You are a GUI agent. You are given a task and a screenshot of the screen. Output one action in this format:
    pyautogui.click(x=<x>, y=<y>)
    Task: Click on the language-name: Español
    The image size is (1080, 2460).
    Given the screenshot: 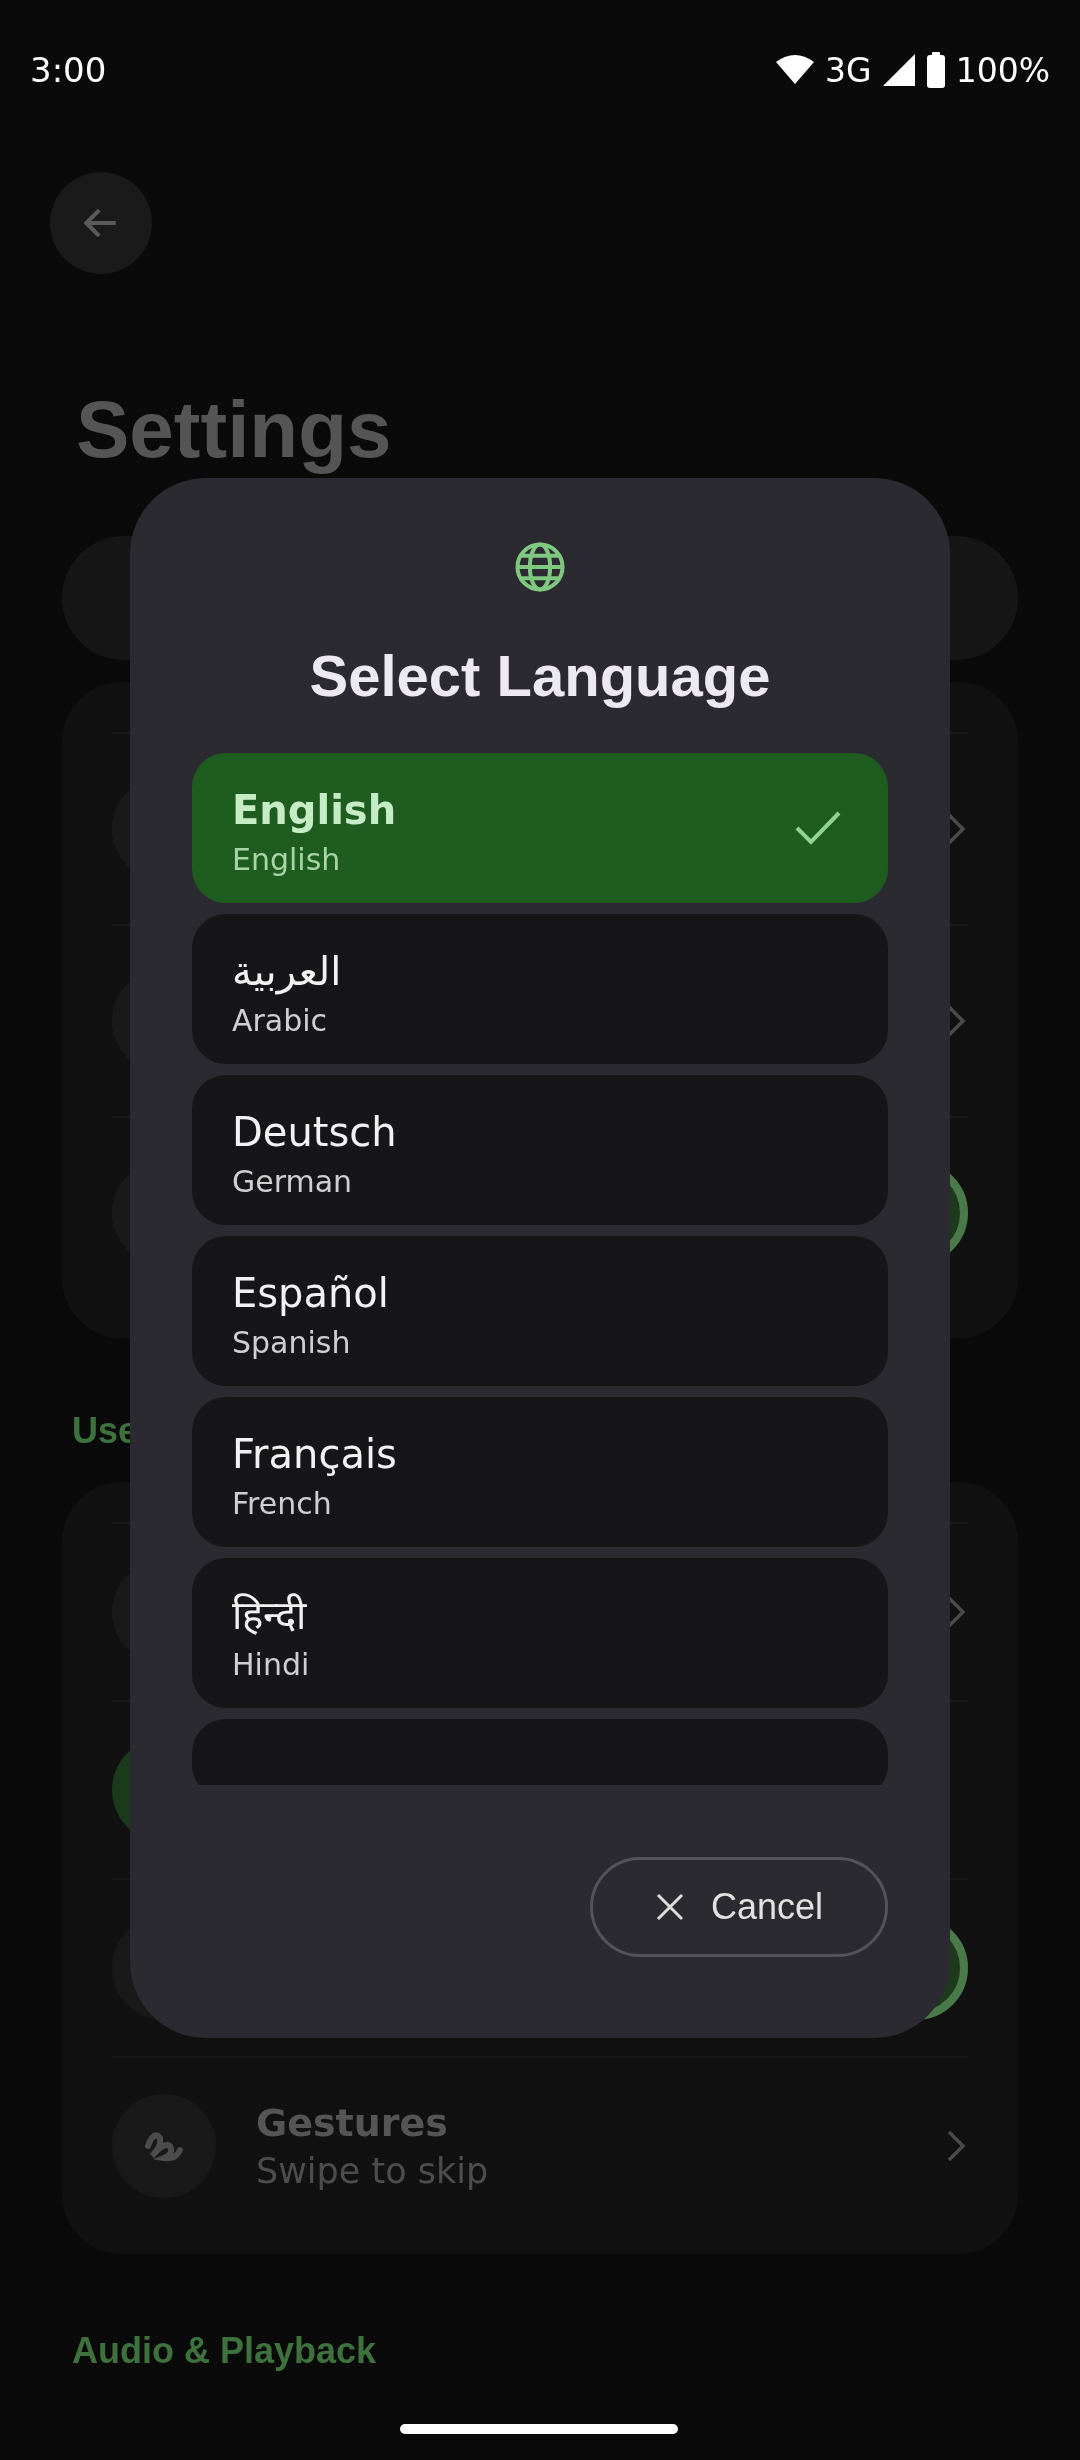 What is the action you would take?
    pyautogui.click(x=310, y=1293)
    